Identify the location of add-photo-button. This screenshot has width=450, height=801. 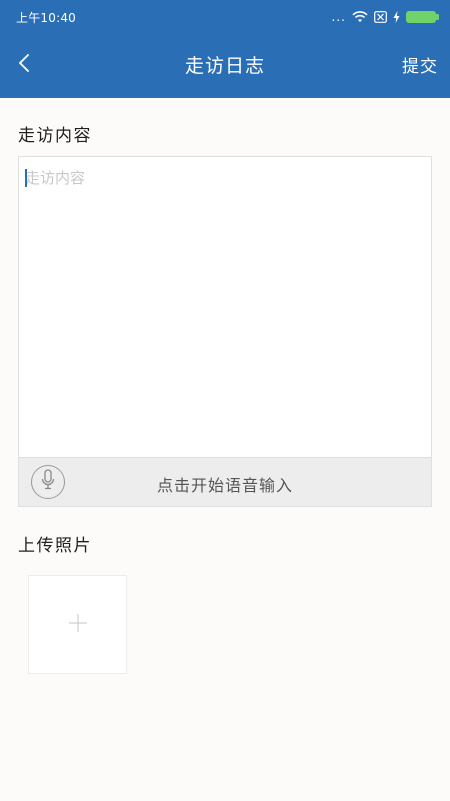
(77, 624).